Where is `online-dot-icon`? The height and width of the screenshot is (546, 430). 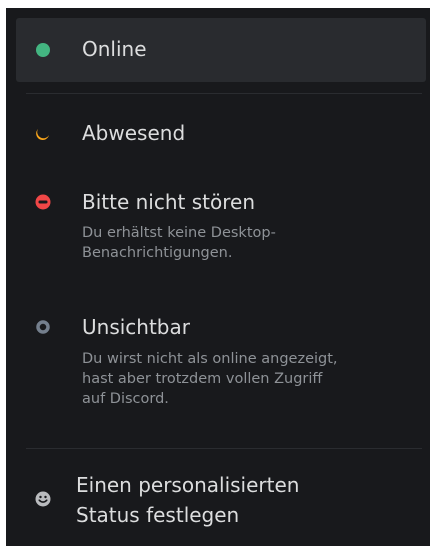 online-dot-icon is located at coordinates (43, 52).